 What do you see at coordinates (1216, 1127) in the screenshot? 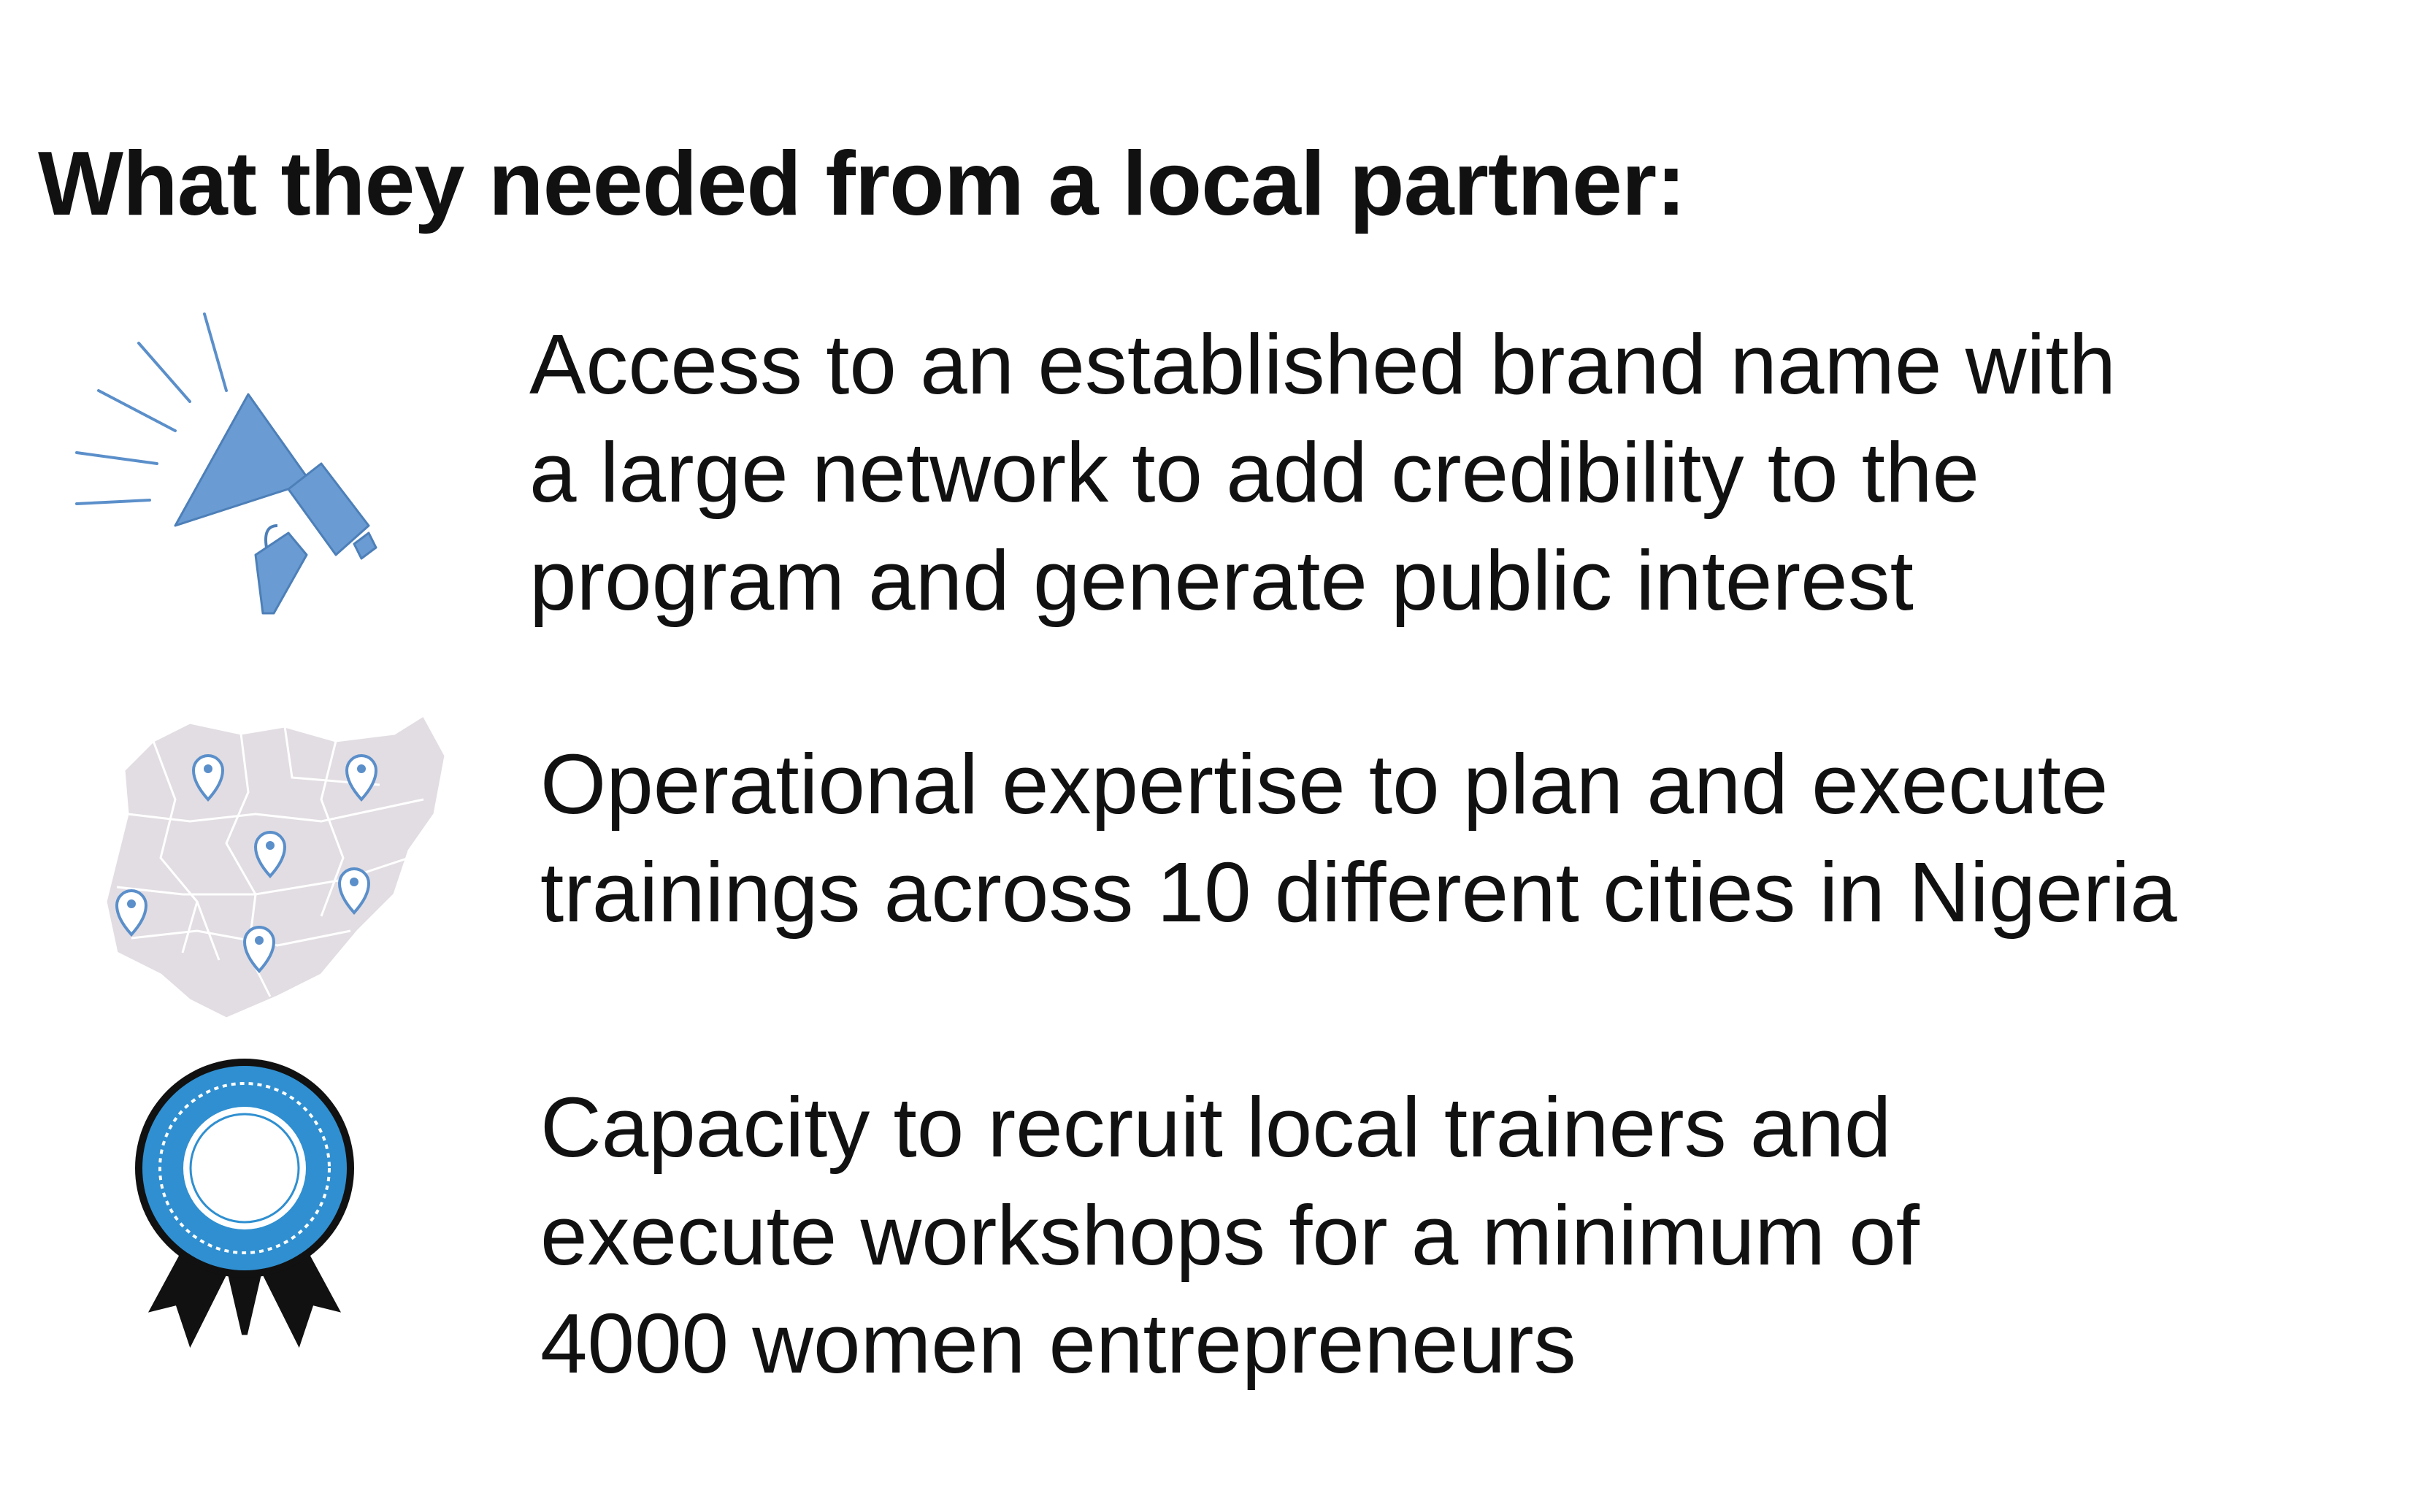
I see `text-line: Capacity to recruit local trainers and` at bounding box center [1216, 1127].